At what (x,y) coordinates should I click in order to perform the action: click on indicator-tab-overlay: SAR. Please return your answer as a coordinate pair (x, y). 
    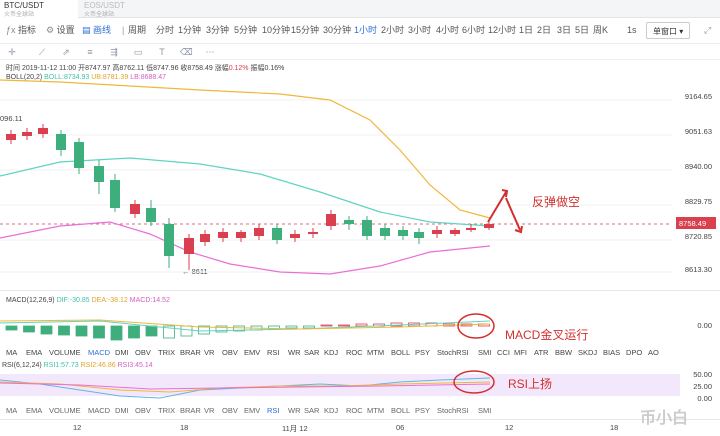
    Looking at the image, I should click on (311, 410).